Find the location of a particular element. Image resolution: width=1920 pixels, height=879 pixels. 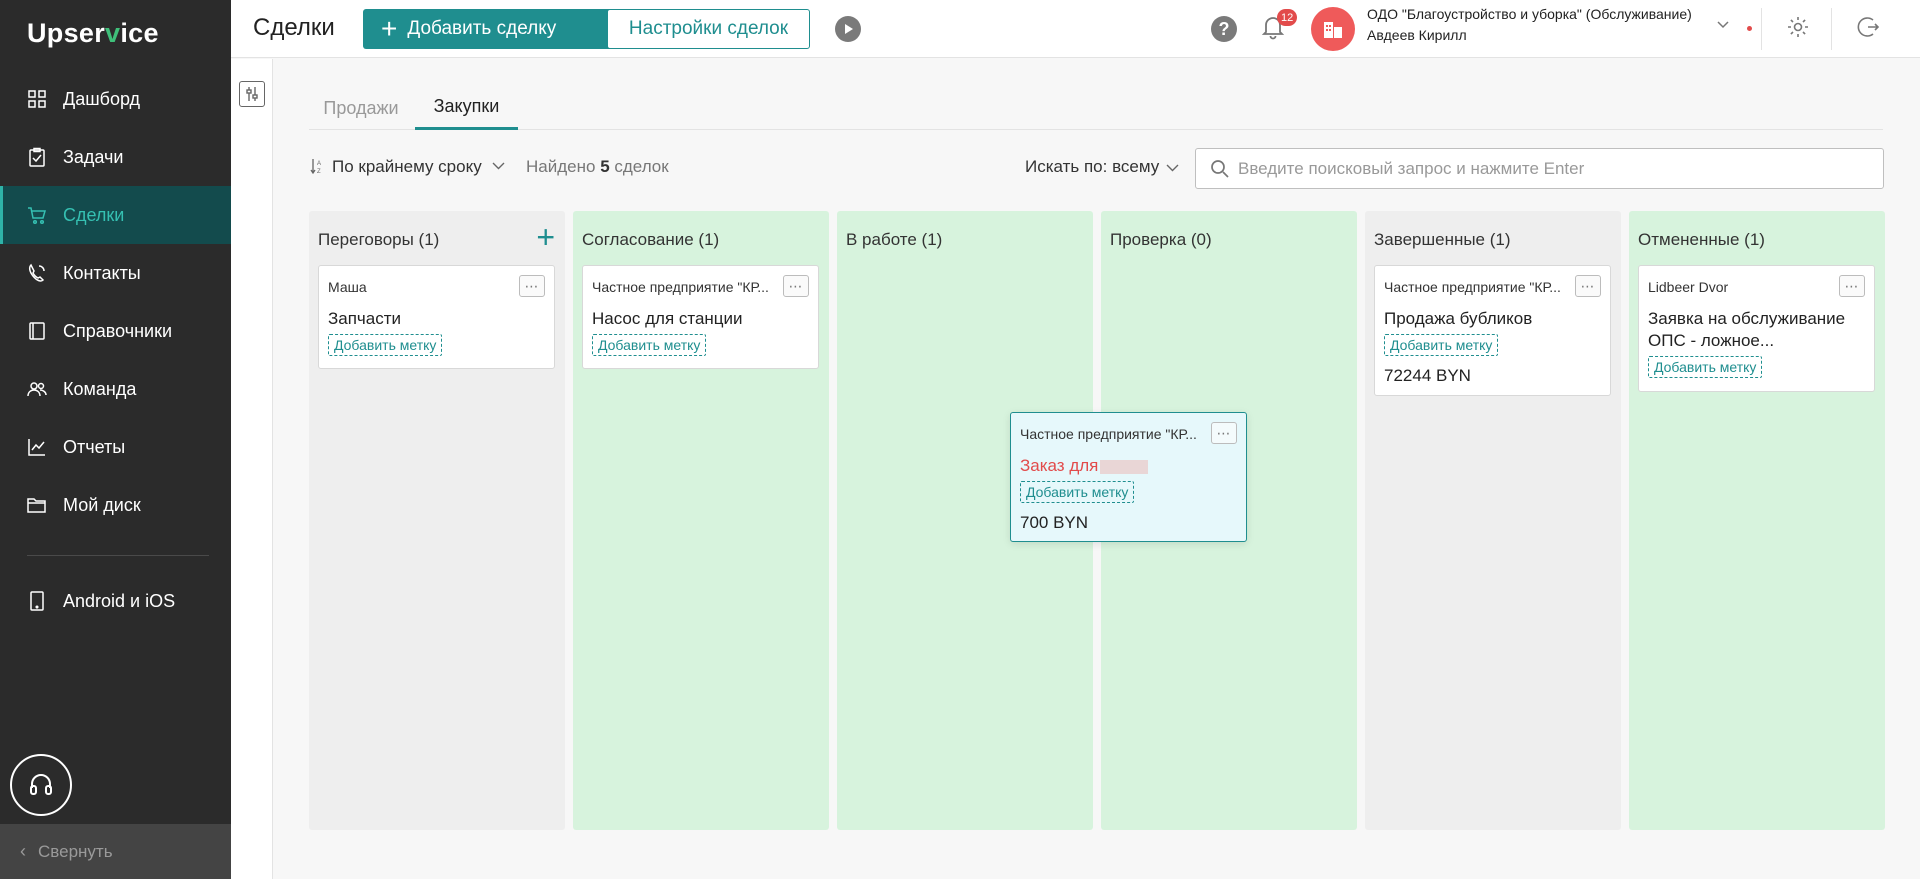

sidebar-item-contacts: Контакты is located at coordinates (115, 273).